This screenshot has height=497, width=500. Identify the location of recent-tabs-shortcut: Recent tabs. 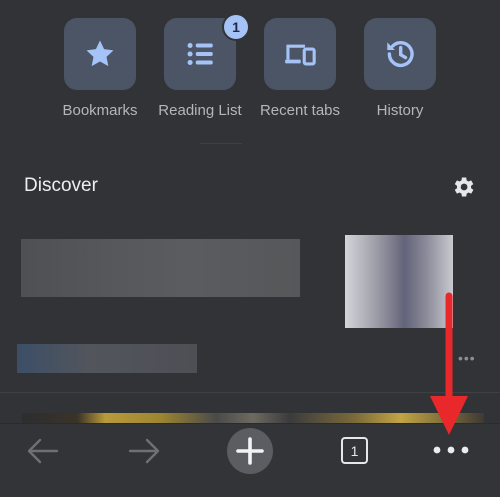
(300, 68).